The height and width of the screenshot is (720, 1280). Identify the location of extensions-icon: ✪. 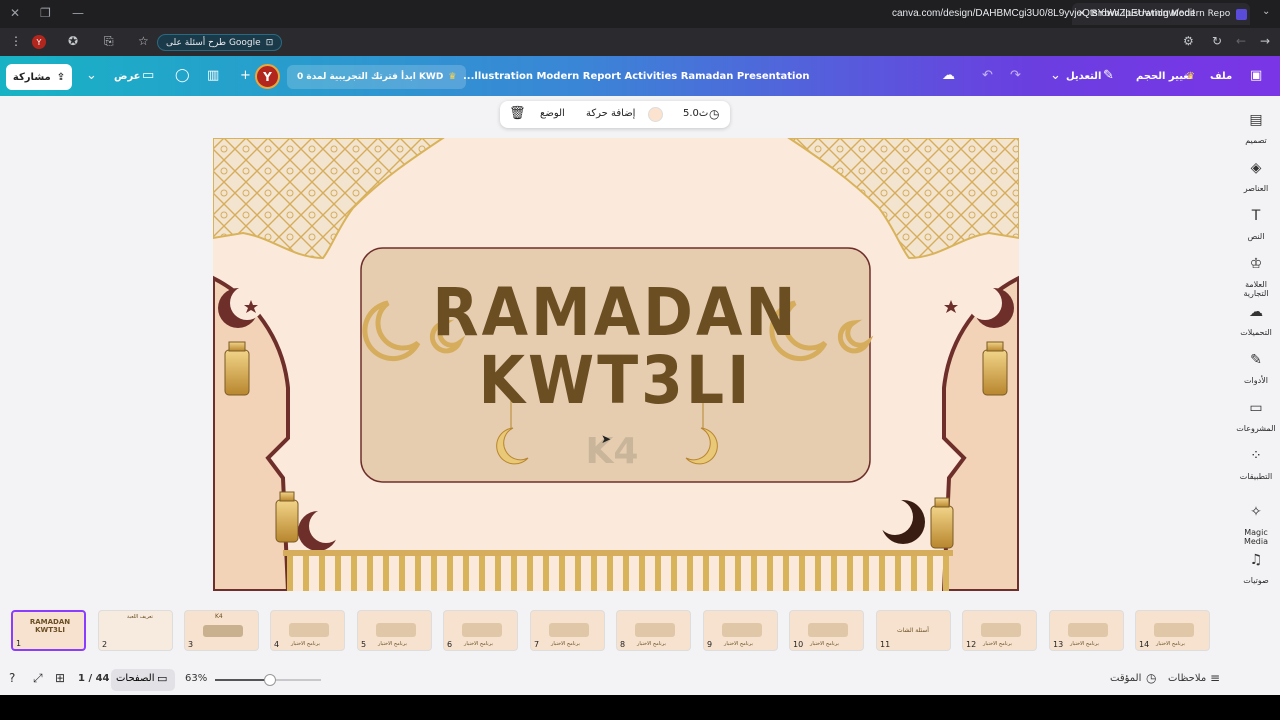
(73, 41).